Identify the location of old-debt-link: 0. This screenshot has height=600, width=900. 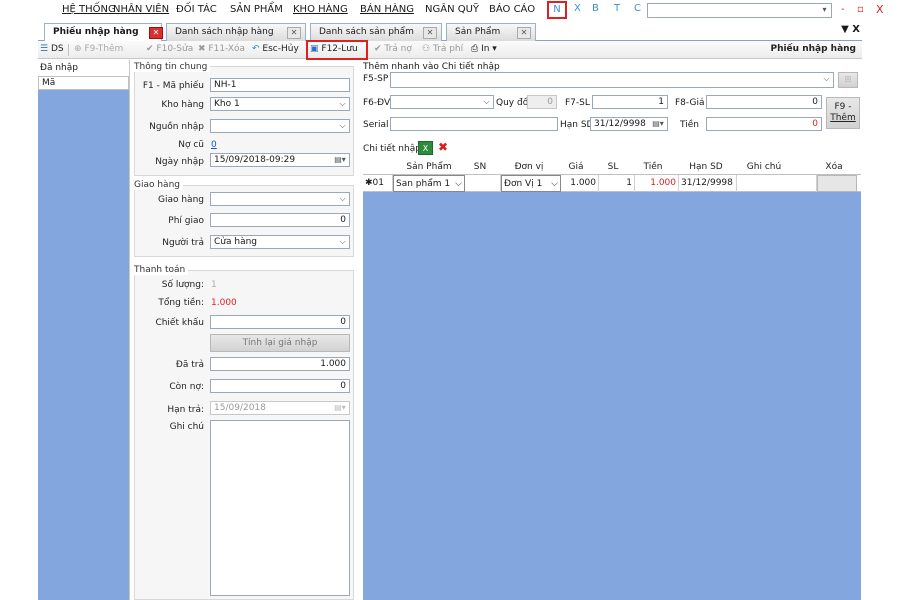
(214, 145).